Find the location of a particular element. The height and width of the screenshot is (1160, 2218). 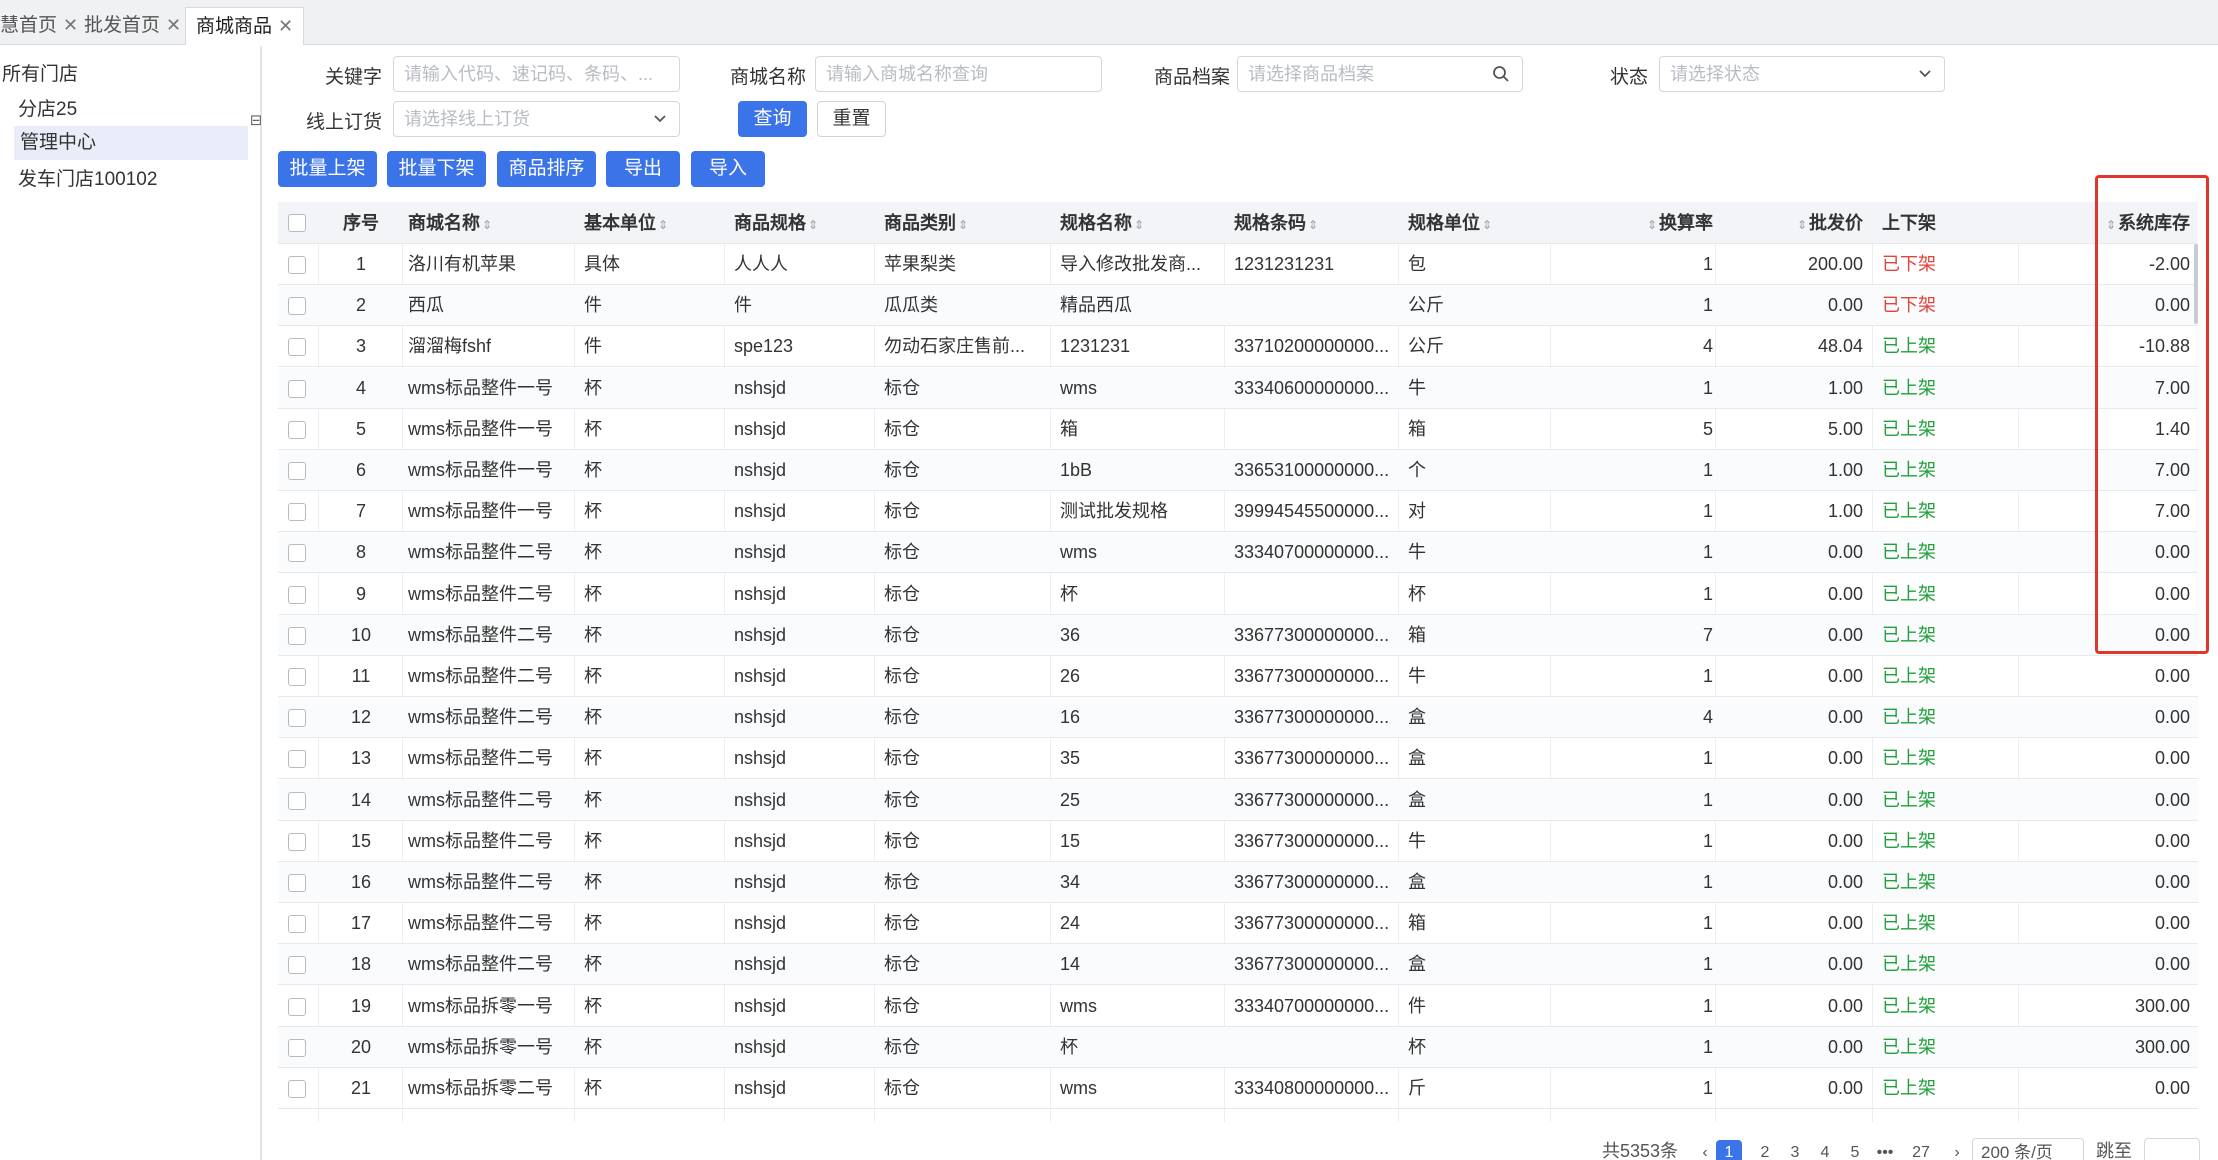

header-mall-name: 商城名称 ⇕ is located at coordinates (488, 223).